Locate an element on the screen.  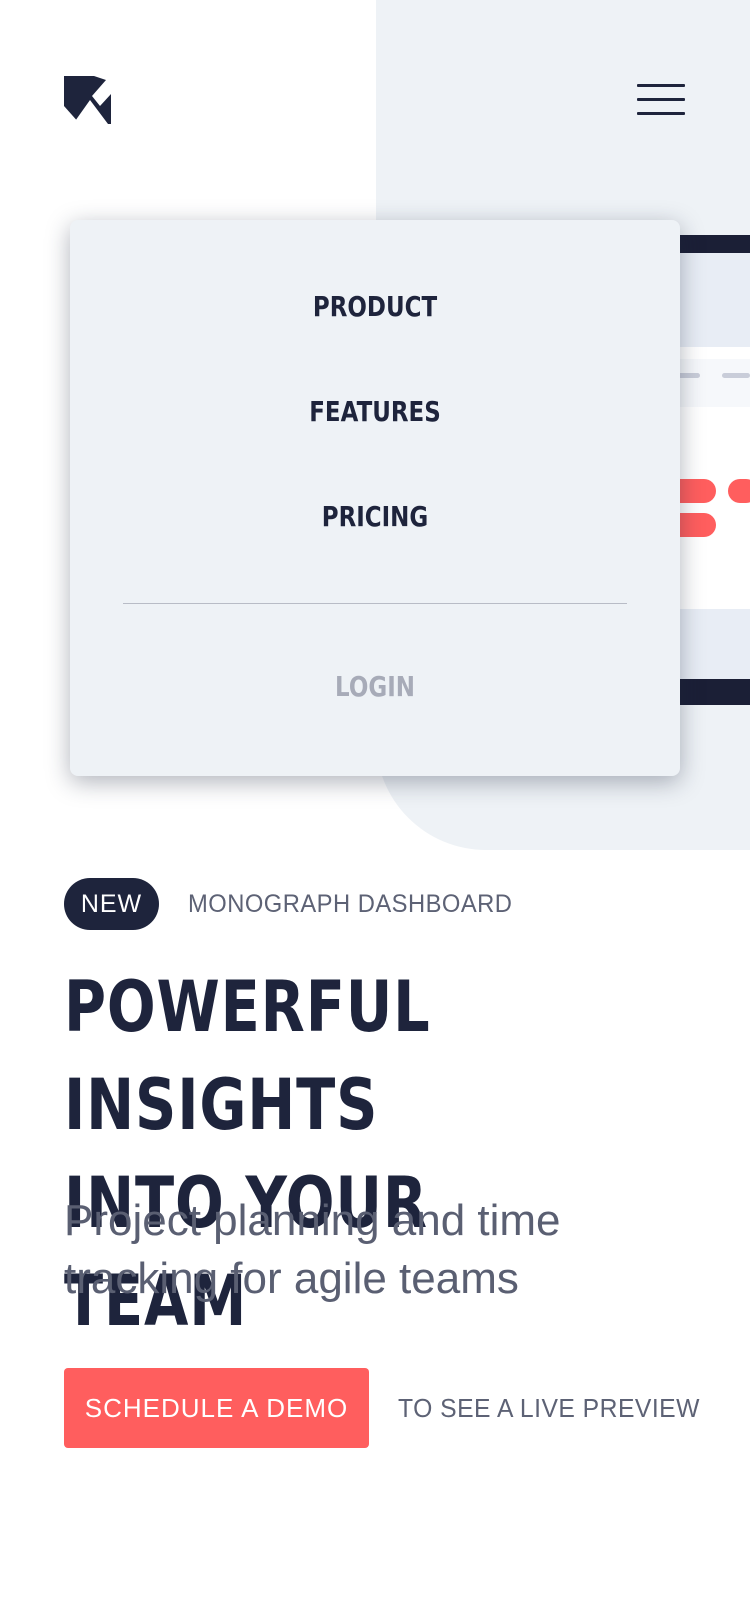
menu-item-pricing: PRICING is located at coordinates (375, 516).